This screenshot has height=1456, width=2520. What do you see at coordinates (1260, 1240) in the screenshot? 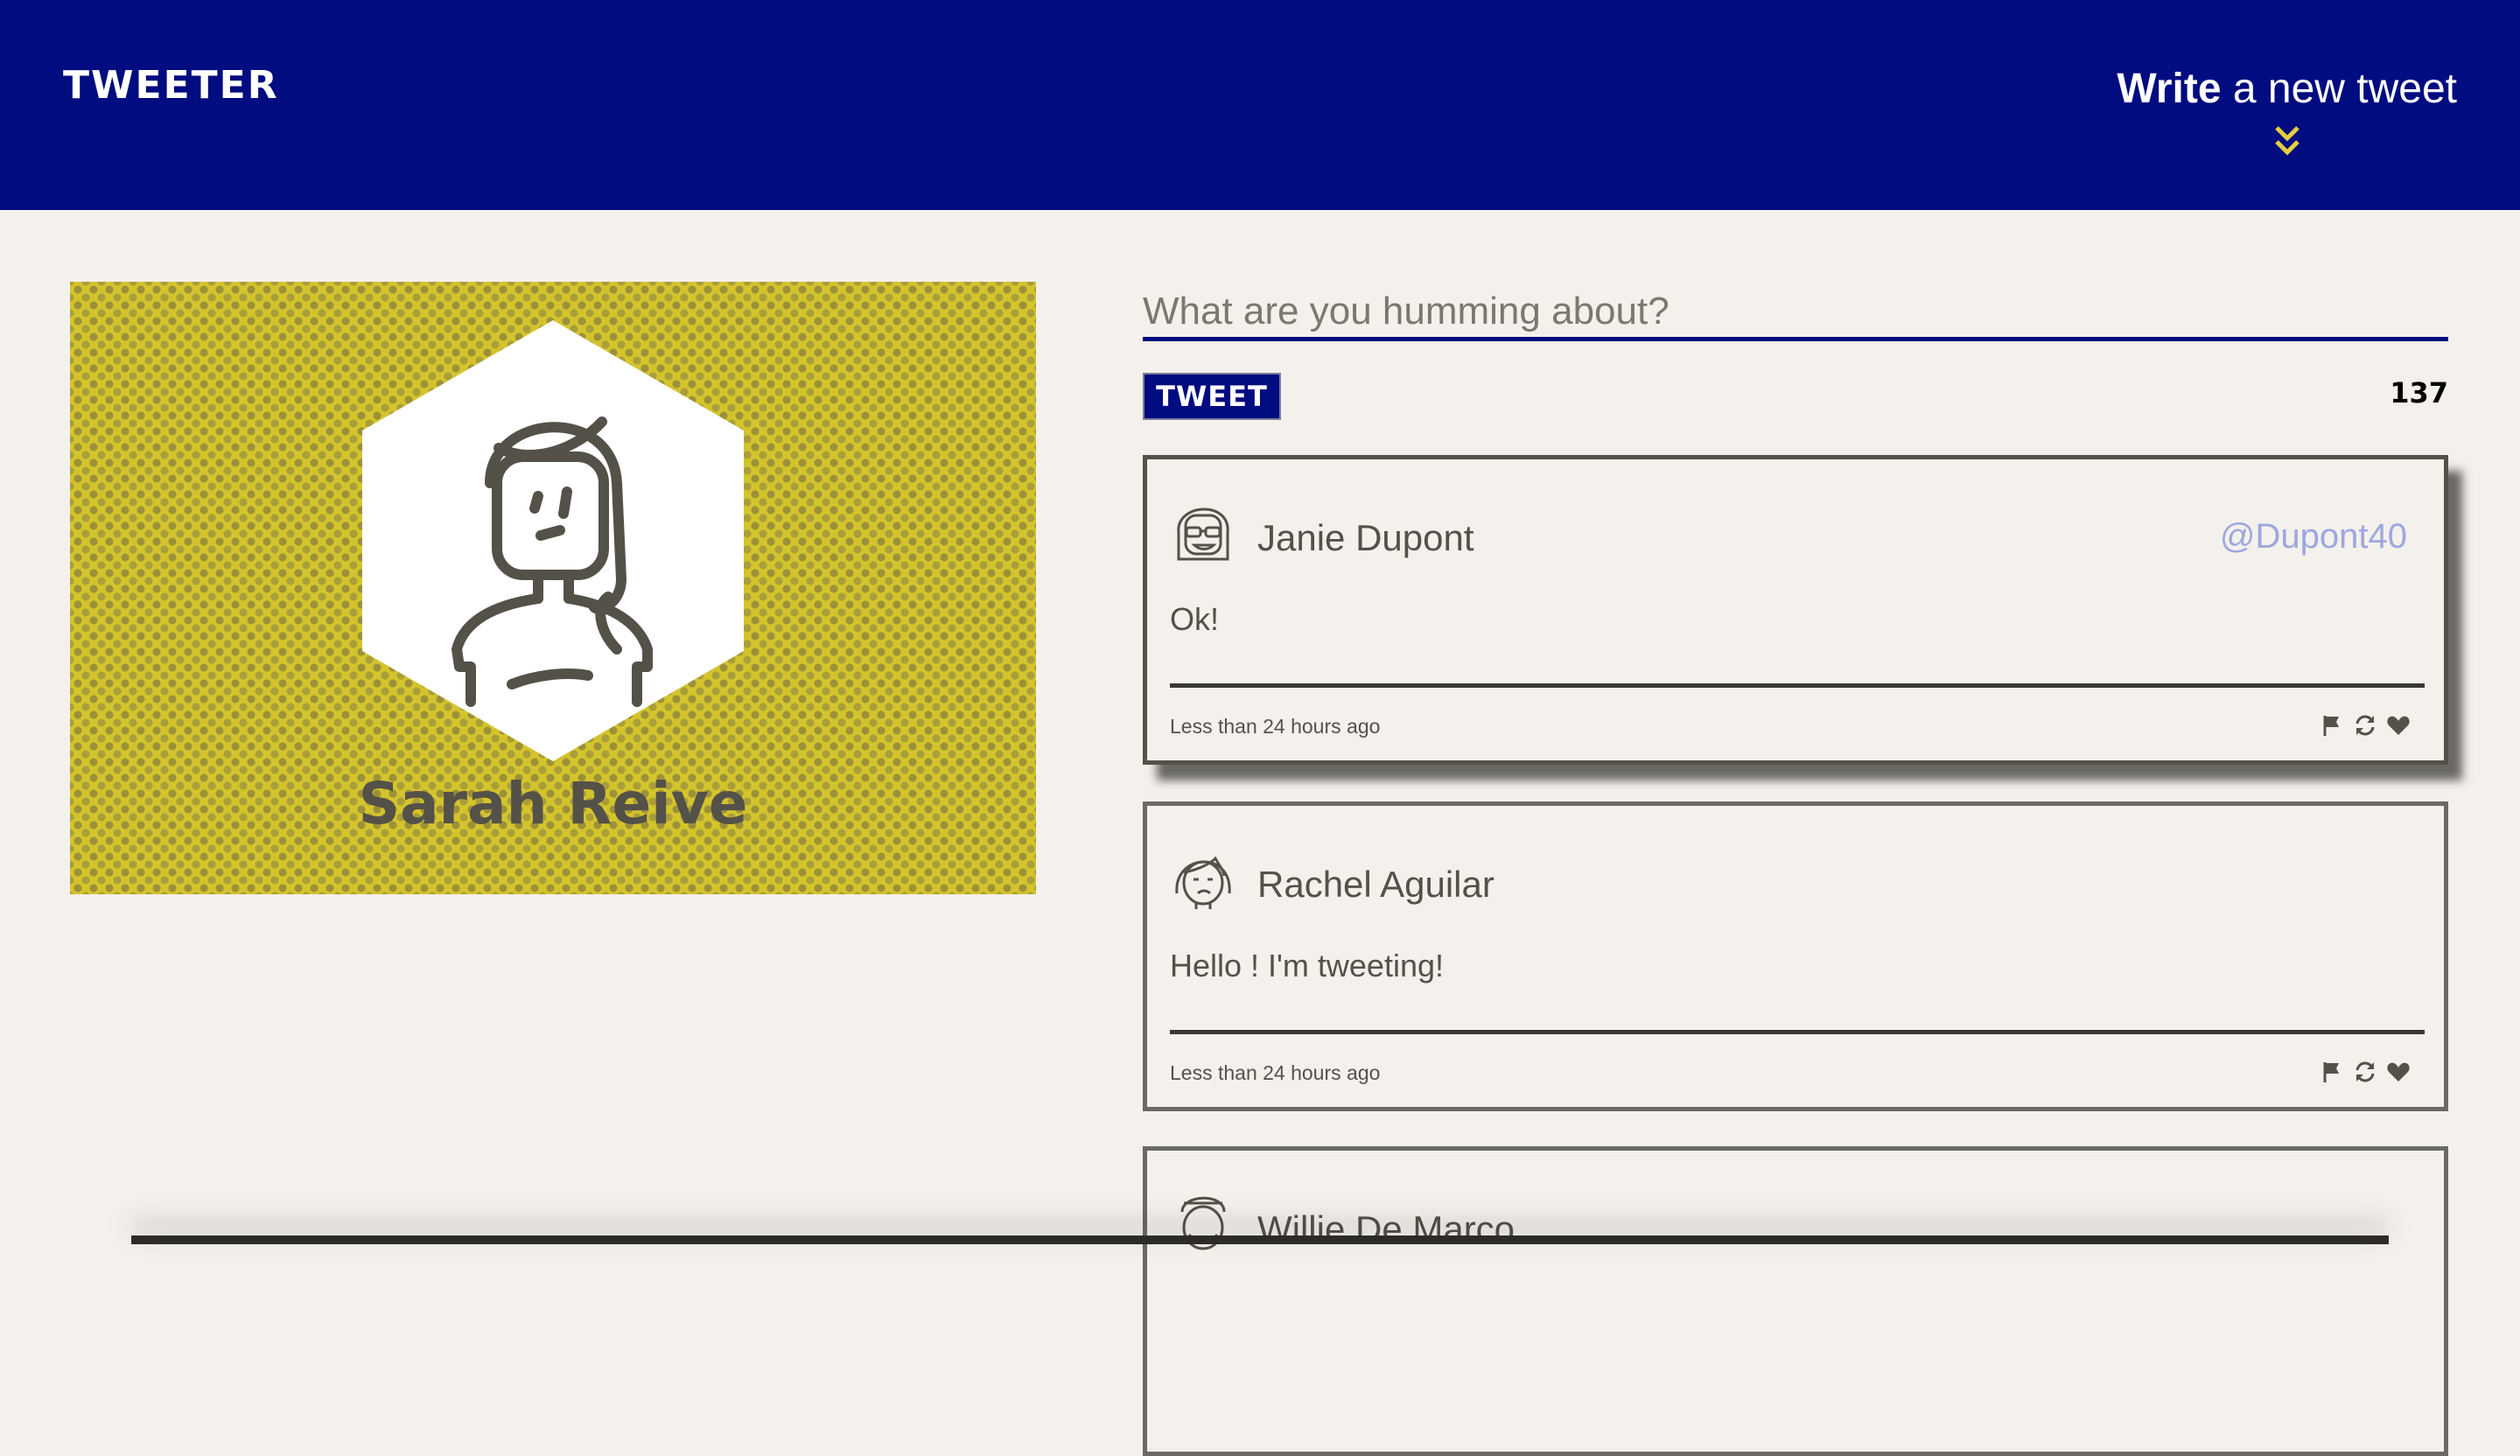
I see `bottom-sheet-edge` at bounding box center [1260, 1240].